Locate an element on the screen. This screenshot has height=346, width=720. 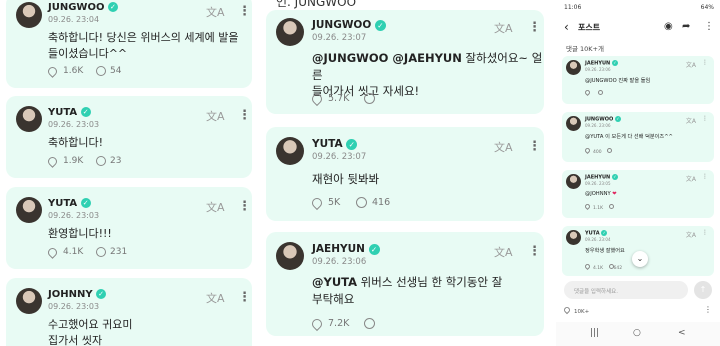
like-count: 5.7K is located at coordinates (329, 98).